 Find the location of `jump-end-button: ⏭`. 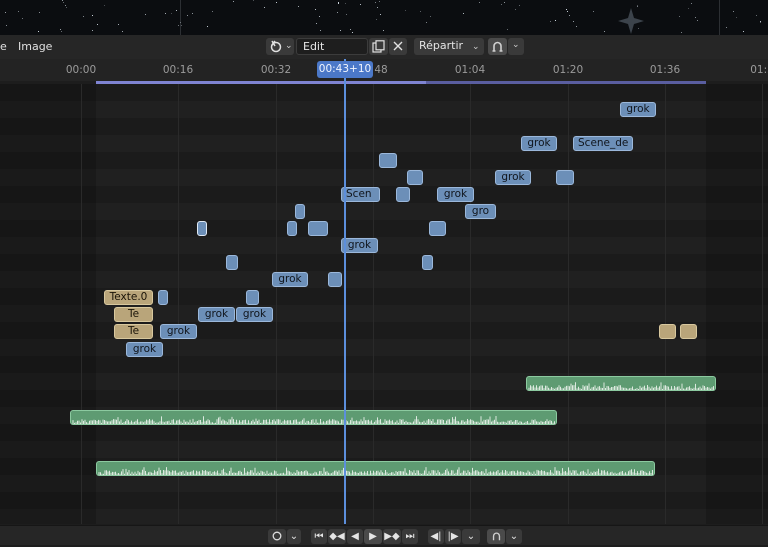

jump-end-button: ⏭ is located at coordinates (410, 536).